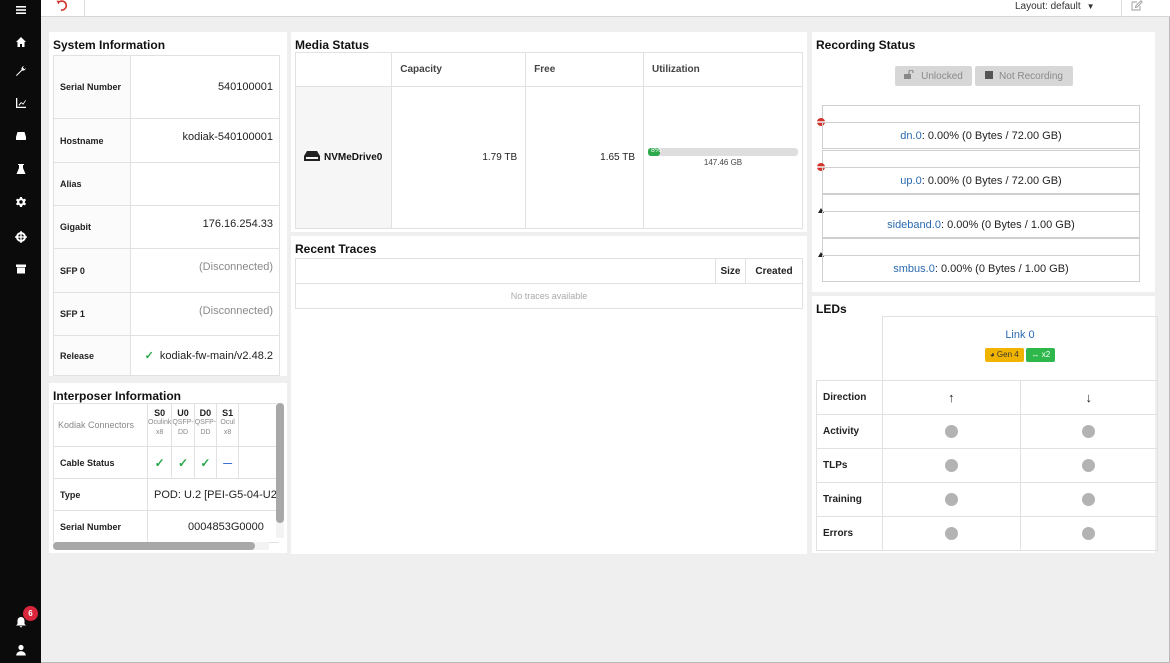 The image size is (1170, 663). I want to click on menu-icon, so click(20, 10).